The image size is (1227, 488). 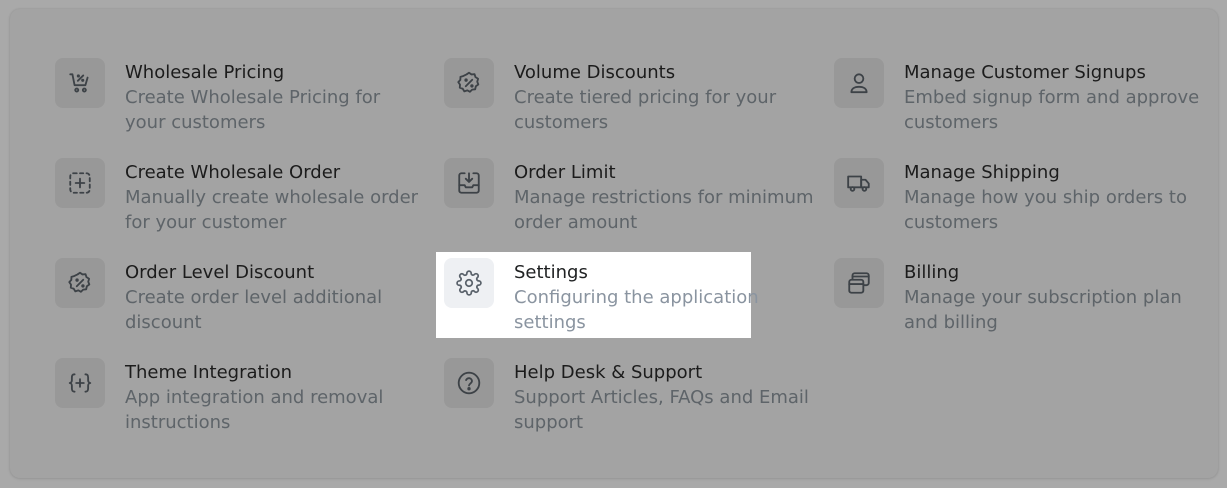 What do you see at coordinates (469, 383) in the screenshot?
I see `question-circle-icon` at bounding box center [469, 383].